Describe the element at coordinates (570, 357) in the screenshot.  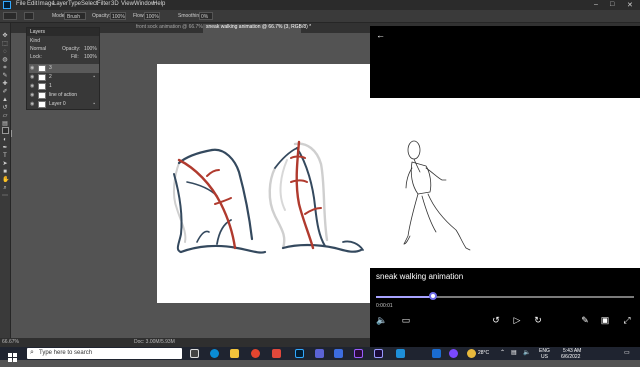
I see `clock-date: 6/6/2022` at that location.